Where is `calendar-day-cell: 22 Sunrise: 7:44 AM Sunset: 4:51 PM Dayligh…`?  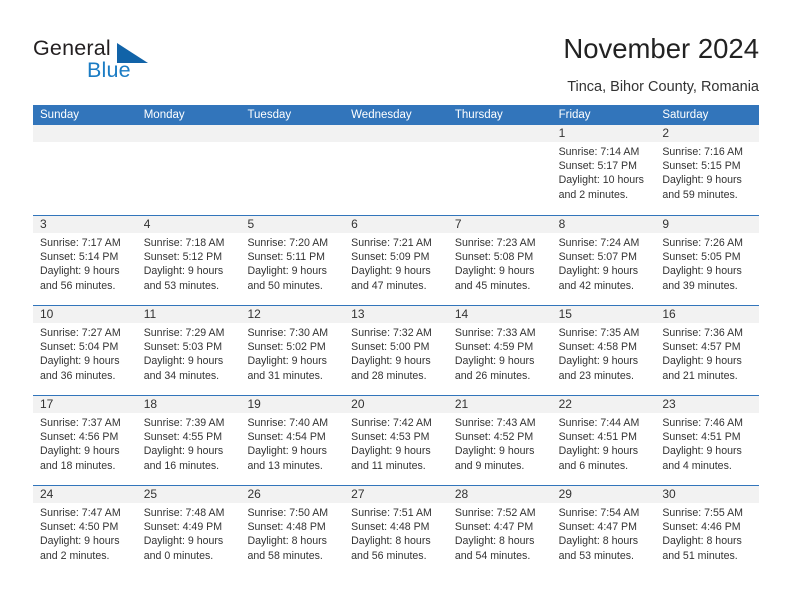
calendar-day-cell: 22 Sunrise: 7:44 AM Sunset: 4:51 PM Dayligh… is located at coordinates (603, 440).